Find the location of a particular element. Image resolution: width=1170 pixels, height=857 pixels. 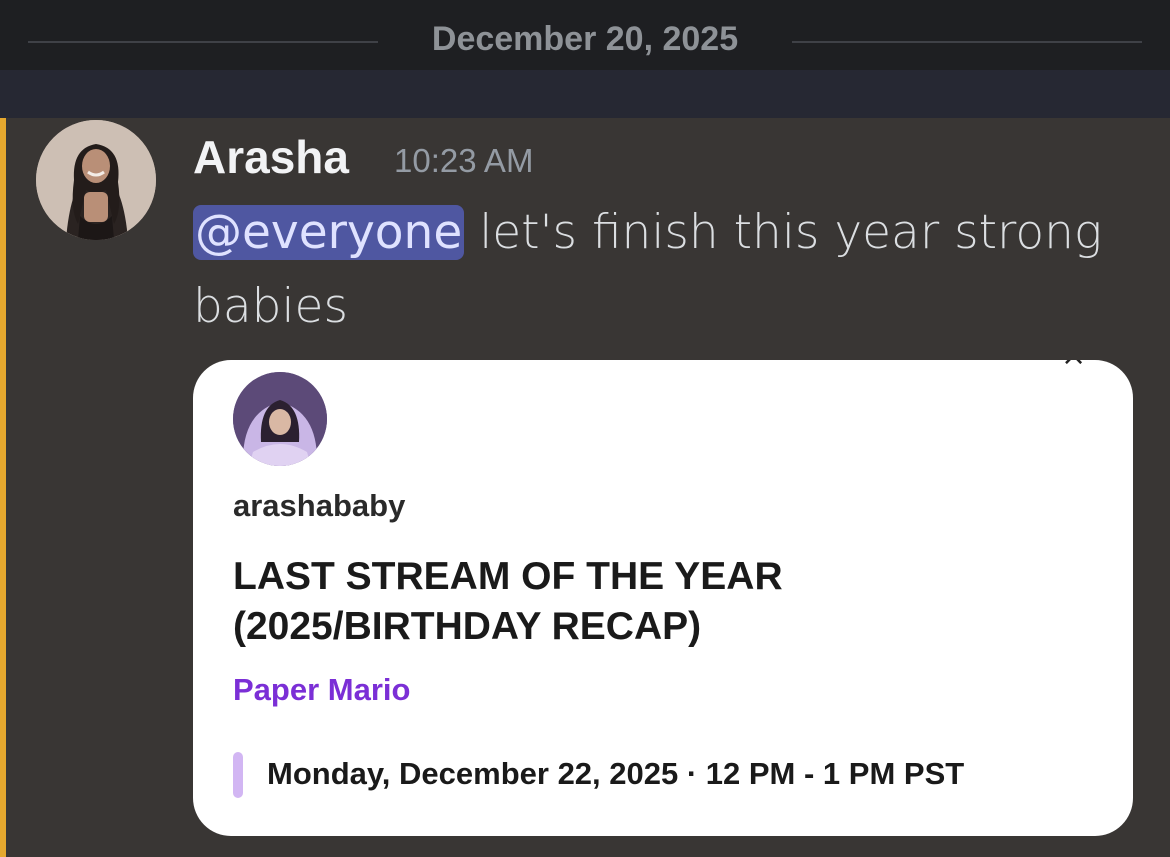

everyone-mention: @everyone is located at coordinates (329, 232).